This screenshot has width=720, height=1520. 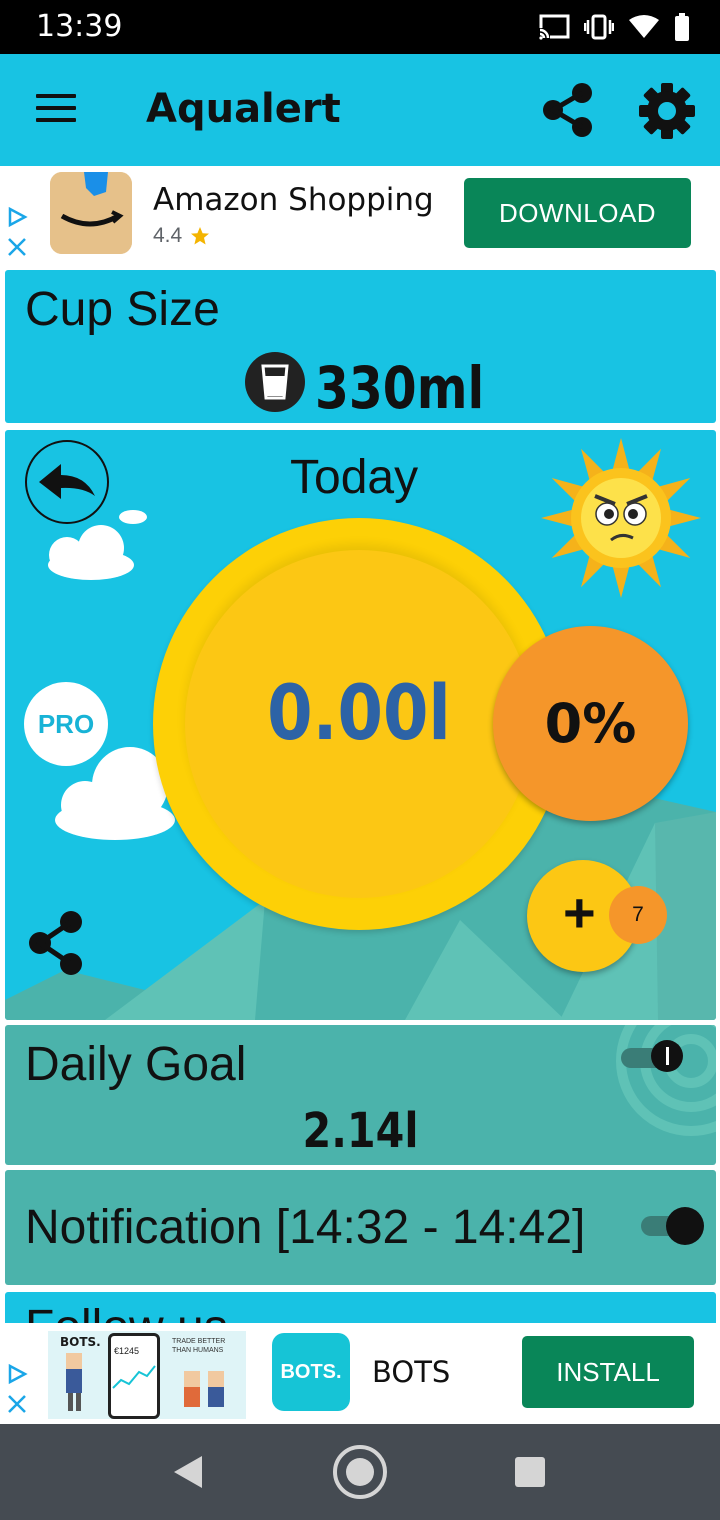 What do you see at coordinates (360, 110) in the screenshot?
I see `app-bar: Aqualert` at bounding box center [360, 110].